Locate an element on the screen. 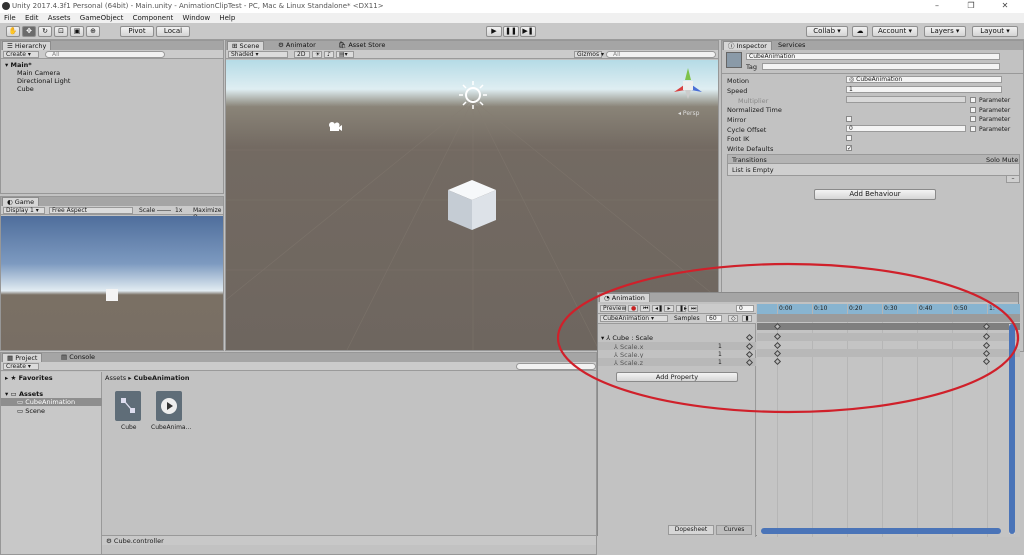  display-dropdown: Display 1 ▾ is located at coordinates (24, 210).